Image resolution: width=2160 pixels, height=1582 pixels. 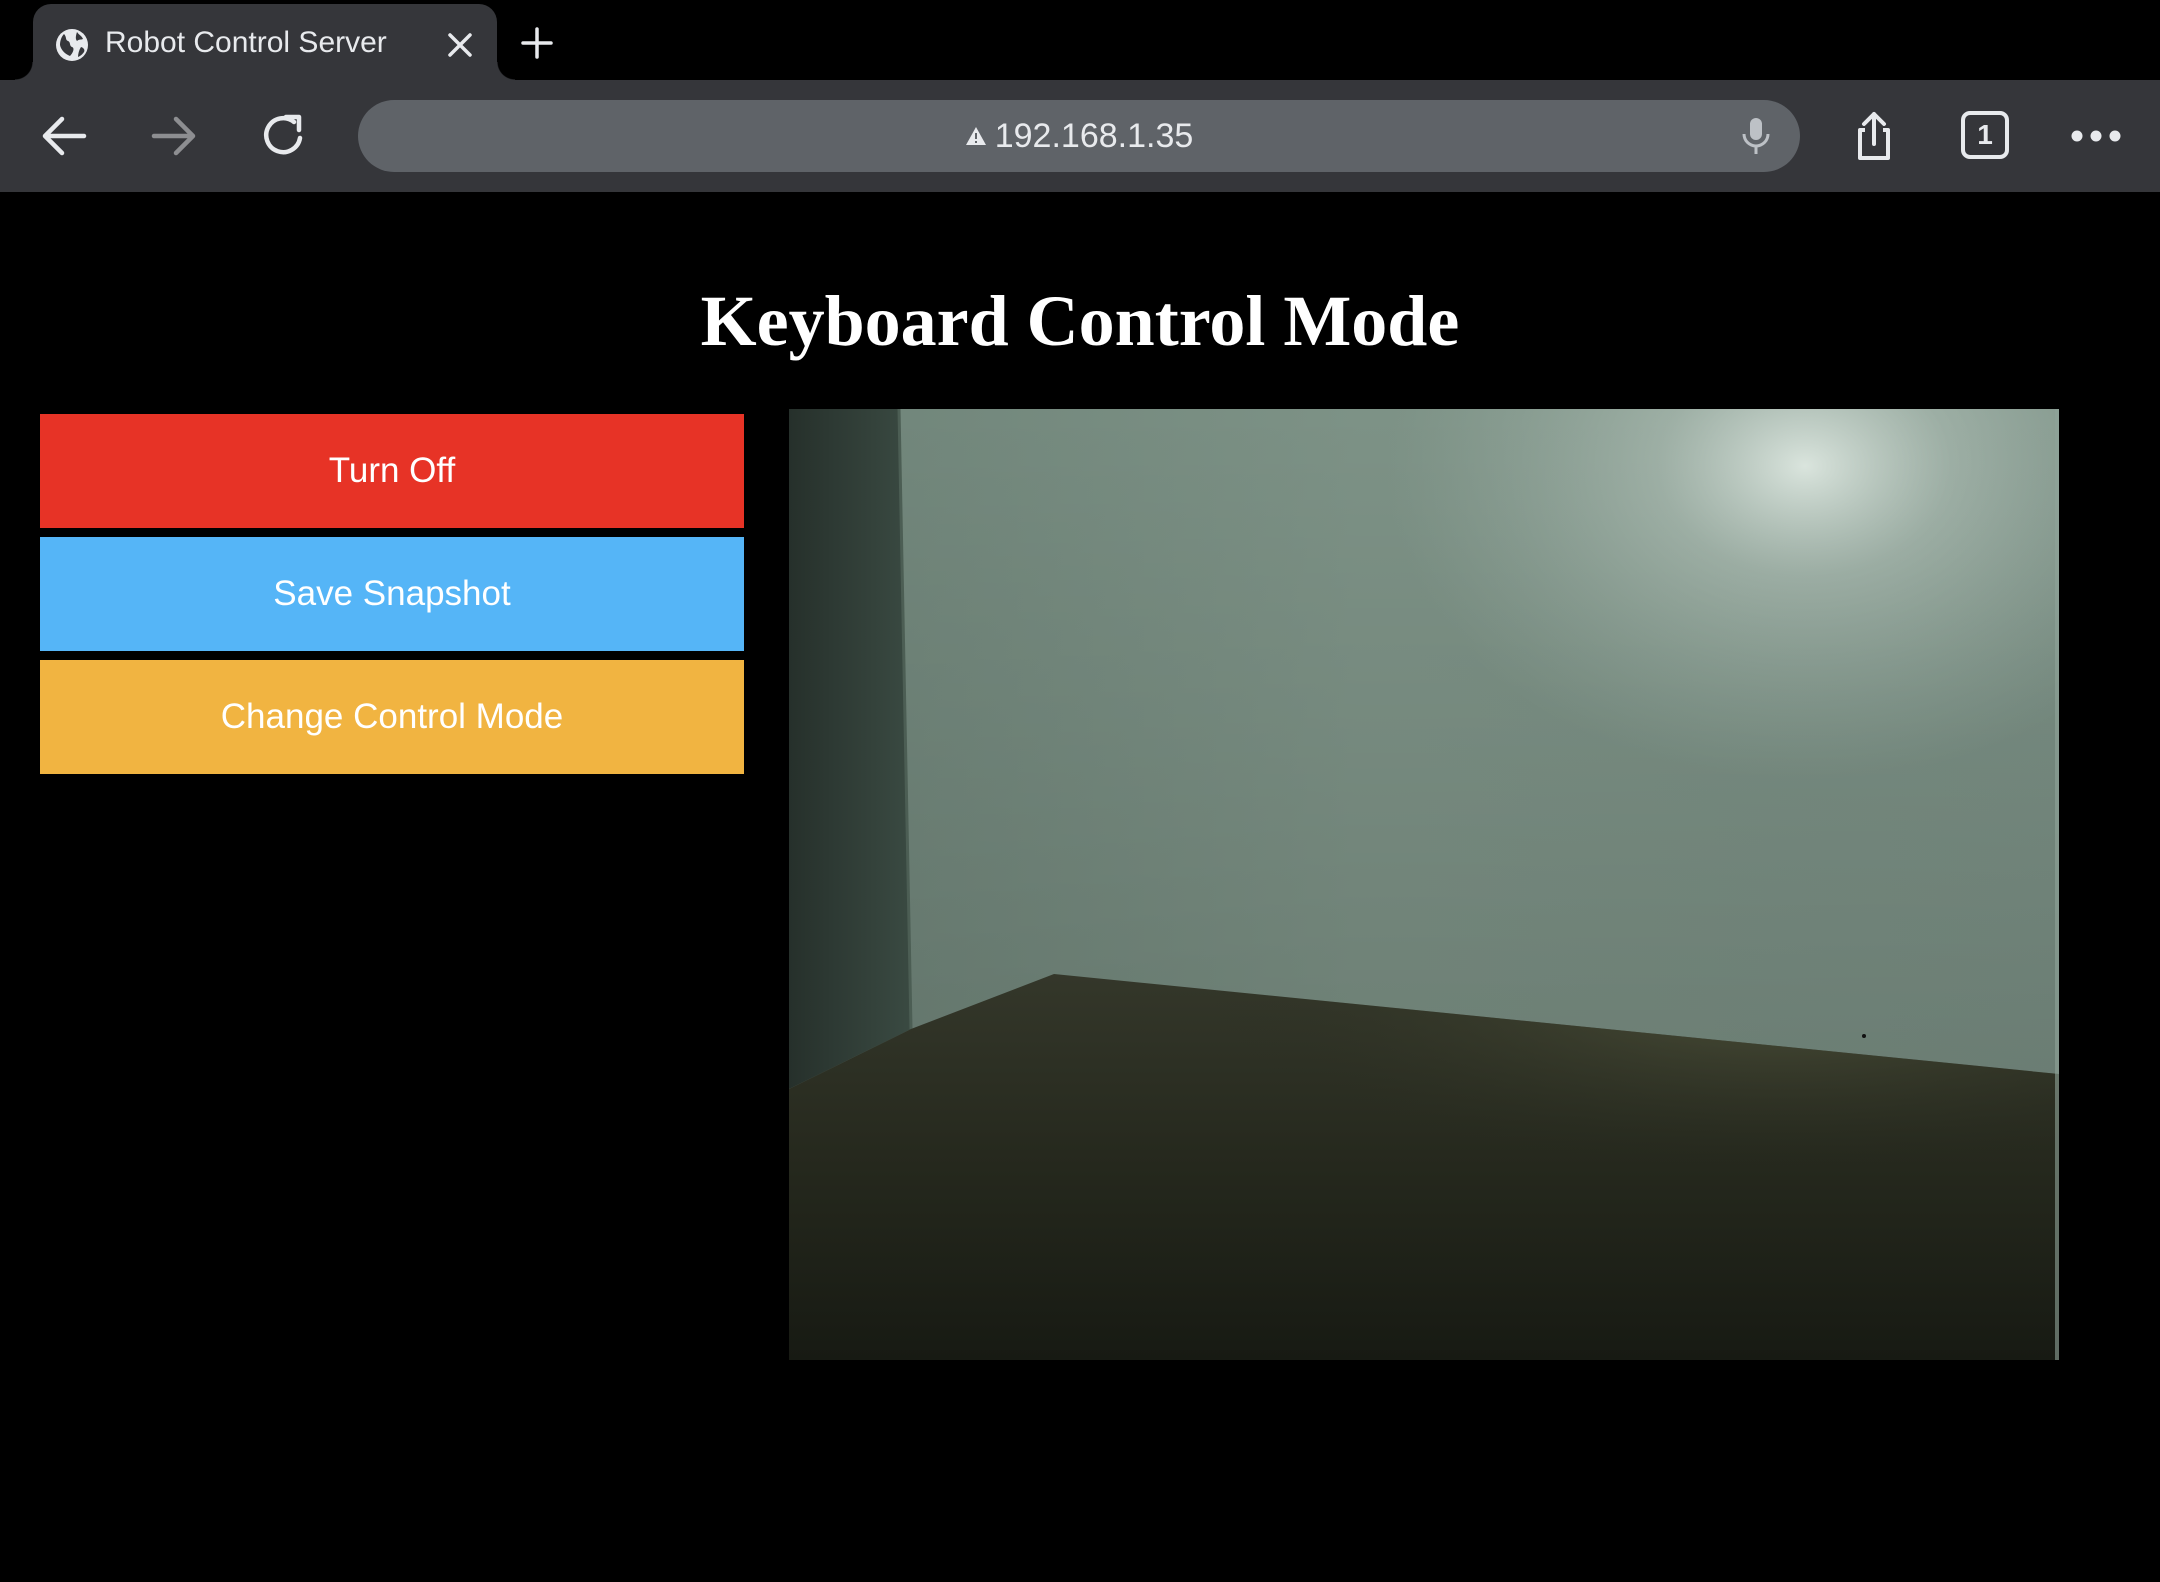 I want to click on browser-toolbar: 192.168.1.35 1, so click(x=1080, y=136).